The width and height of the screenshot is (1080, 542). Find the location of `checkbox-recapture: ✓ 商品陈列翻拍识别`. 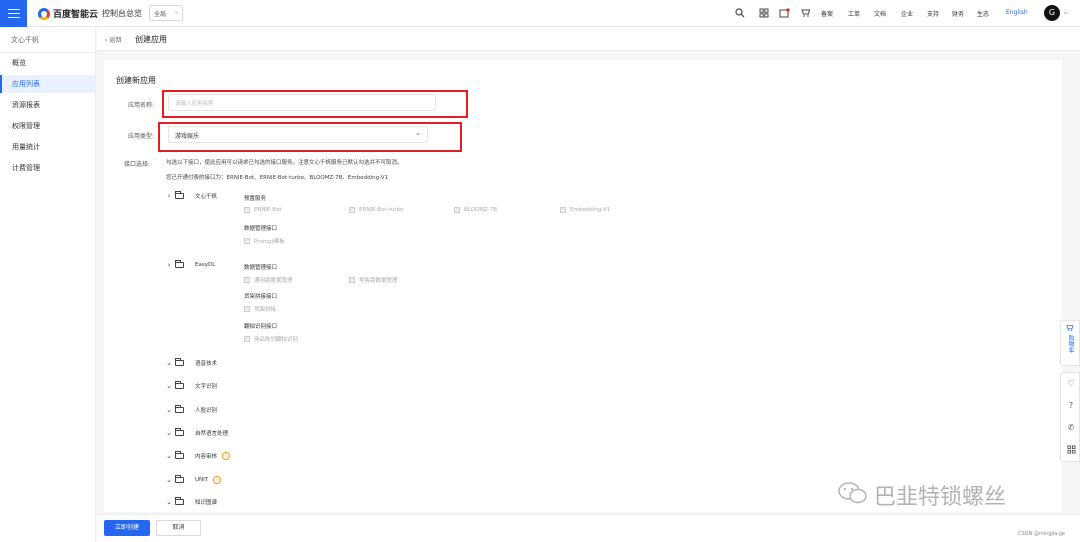

checkbox-recapture: ✓ 商品陈列翻拍识别 is located at coordinates (271, 339).